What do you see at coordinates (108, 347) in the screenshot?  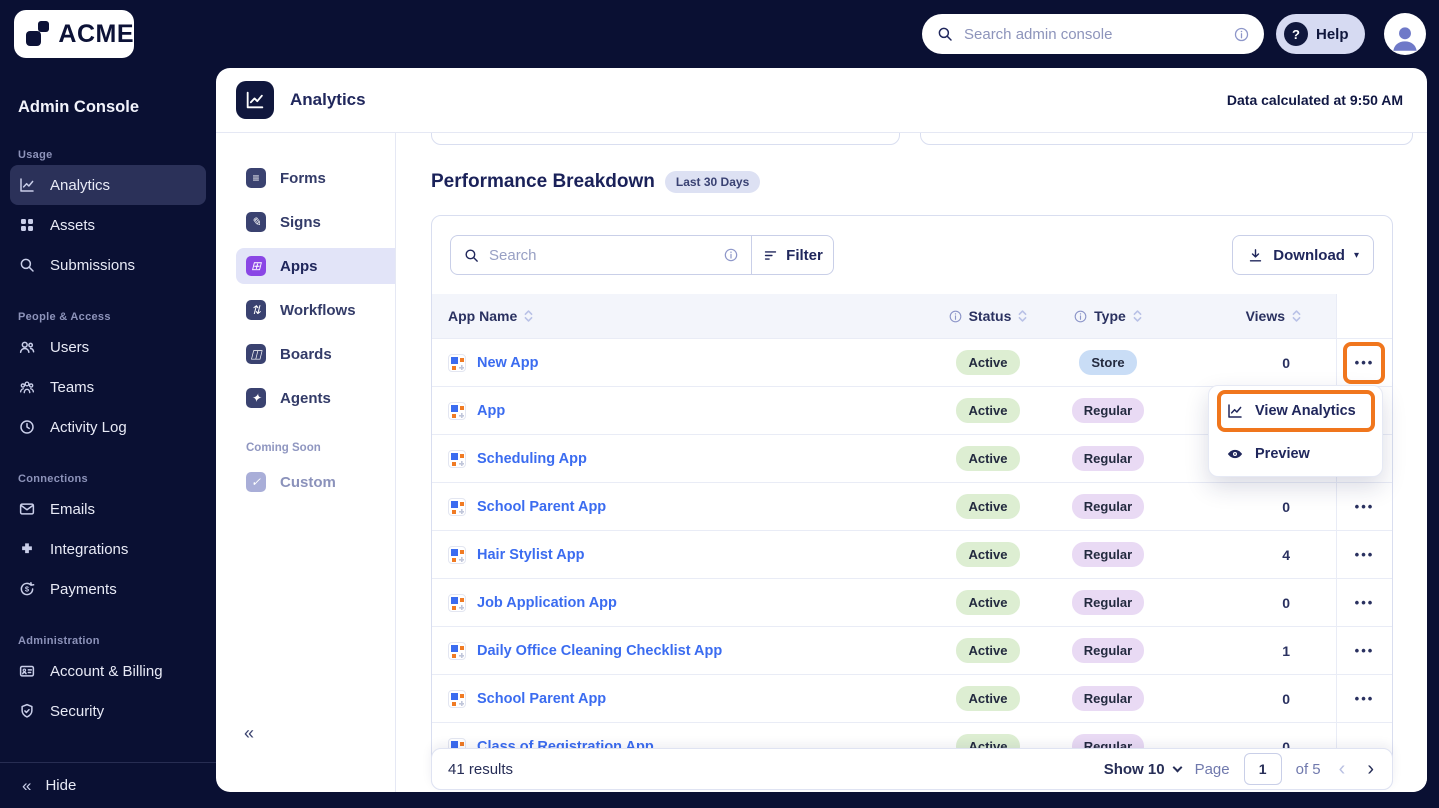 I see `sidebar-item: Users` at bounding box center [108, 347].